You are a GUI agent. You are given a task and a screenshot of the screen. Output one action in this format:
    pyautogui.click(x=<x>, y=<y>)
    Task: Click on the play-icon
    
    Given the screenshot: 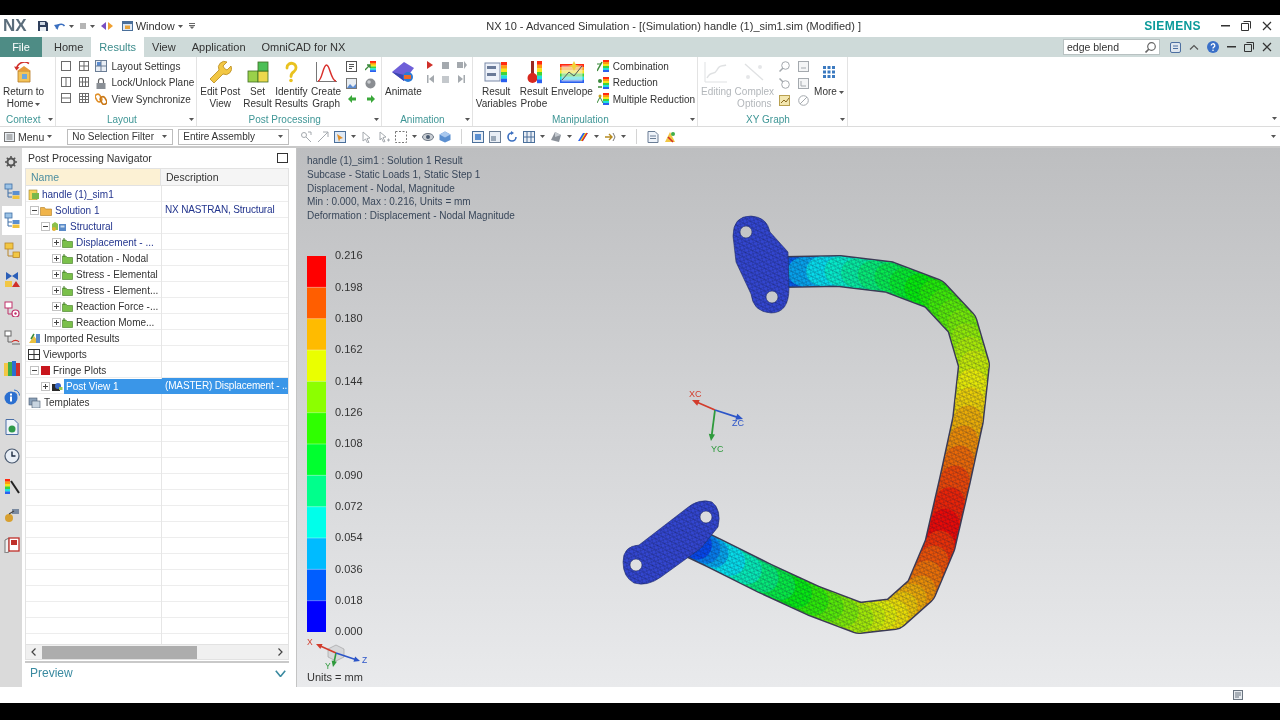 What is the action you would take?
    pyautogui.click(x=430, y=65)
    